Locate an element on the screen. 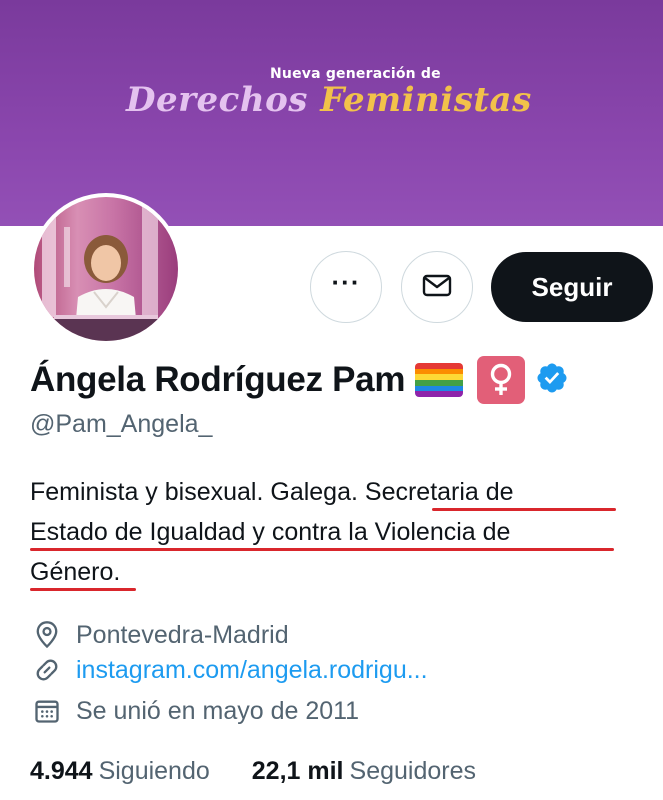  banner-title: Derechos Feministas is located at coordinates (329, 100).